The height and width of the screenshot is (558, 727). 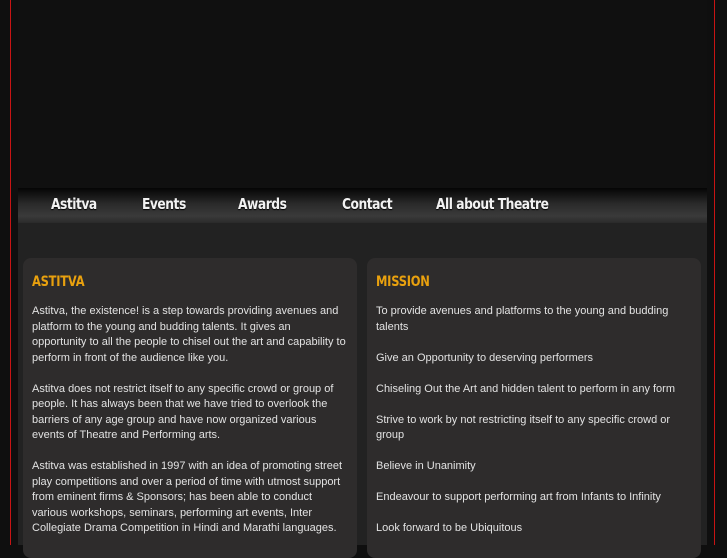 I want to click on nav-events: Events, so click(x=164, y=204).